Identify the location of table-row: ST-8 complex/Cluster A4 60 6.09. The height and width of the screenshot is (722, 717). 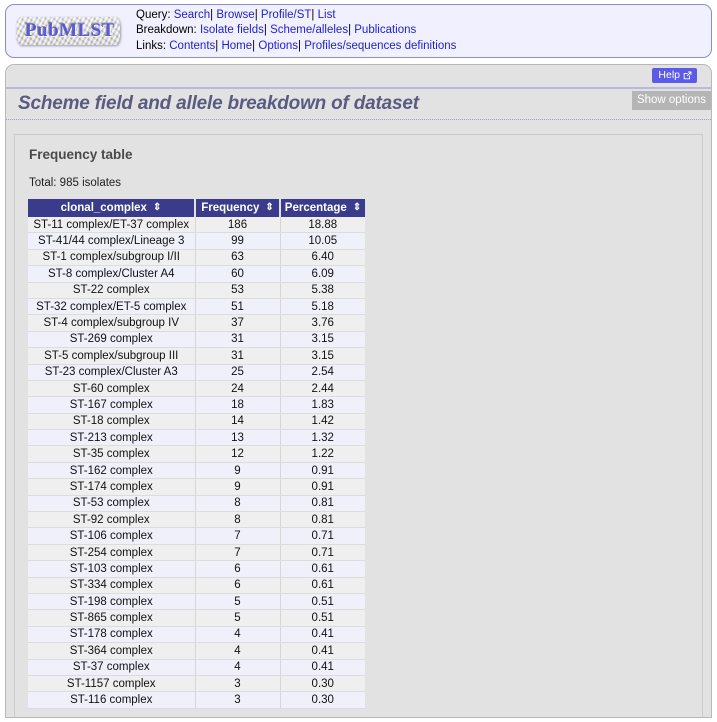
(196, 274).